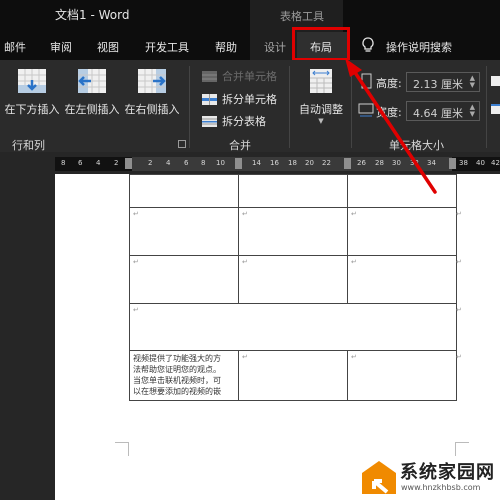 This screenshot has height=500, width=500. I want to click on insert-left-label: 在左侧插入, so click(92, 109).